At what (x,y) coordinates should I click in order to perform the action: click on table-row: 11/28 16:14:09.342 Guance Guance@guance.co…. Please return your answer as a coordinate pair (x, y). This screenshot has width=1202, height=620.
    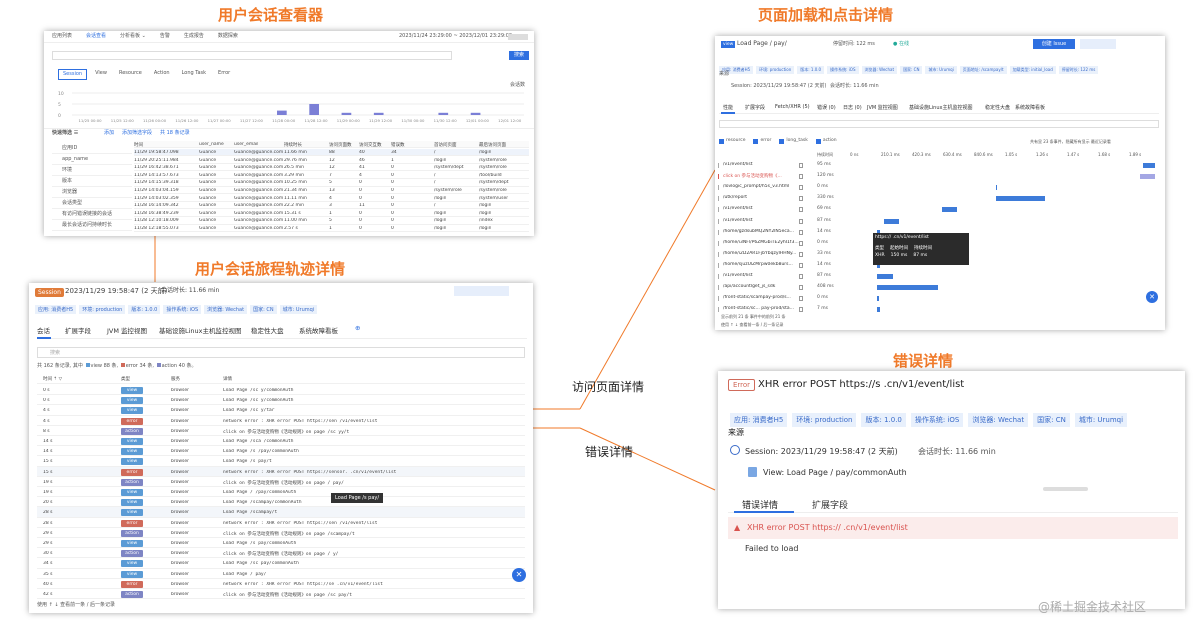
    Looking at the image, I should click on (331, 206).